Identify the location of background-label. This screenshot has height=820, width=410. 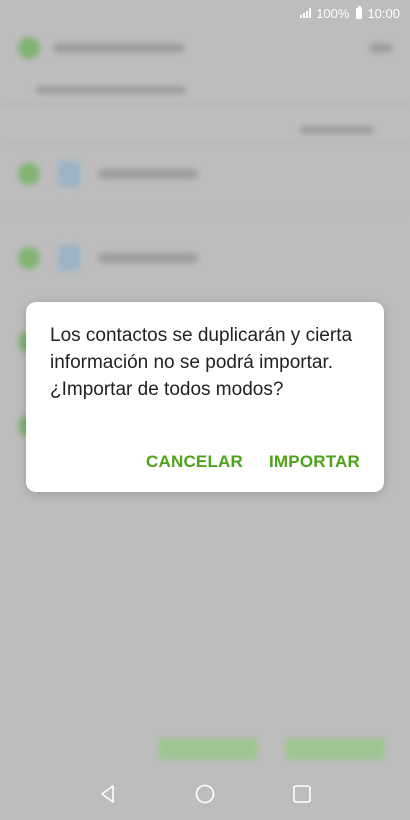
(337, 130).